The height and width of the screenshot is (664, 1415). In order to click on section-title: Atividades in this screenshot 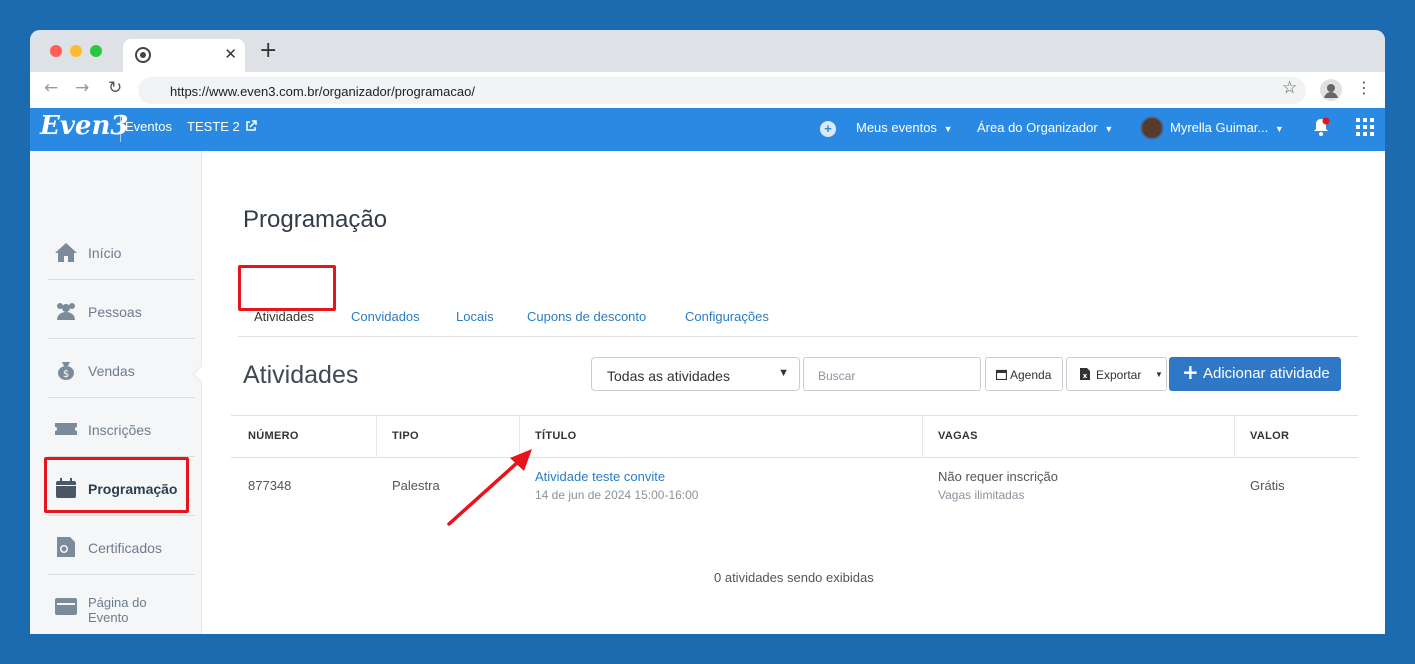, I will do `click(301, 375)`.